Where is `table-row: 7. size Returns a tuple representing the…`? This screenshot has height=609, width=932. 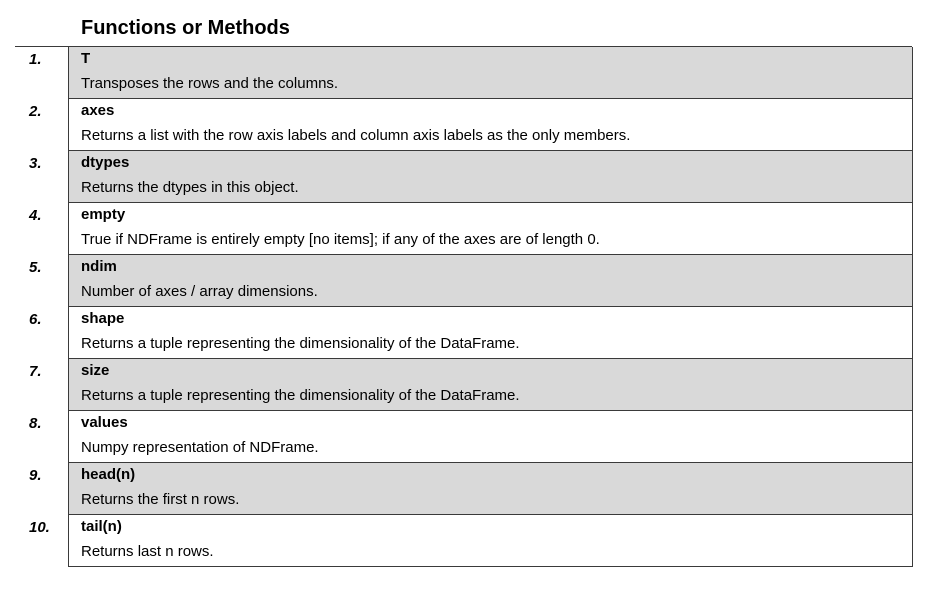 table-row: 7. size Returns a tuple representing the… is located at coordinates (464, 385).